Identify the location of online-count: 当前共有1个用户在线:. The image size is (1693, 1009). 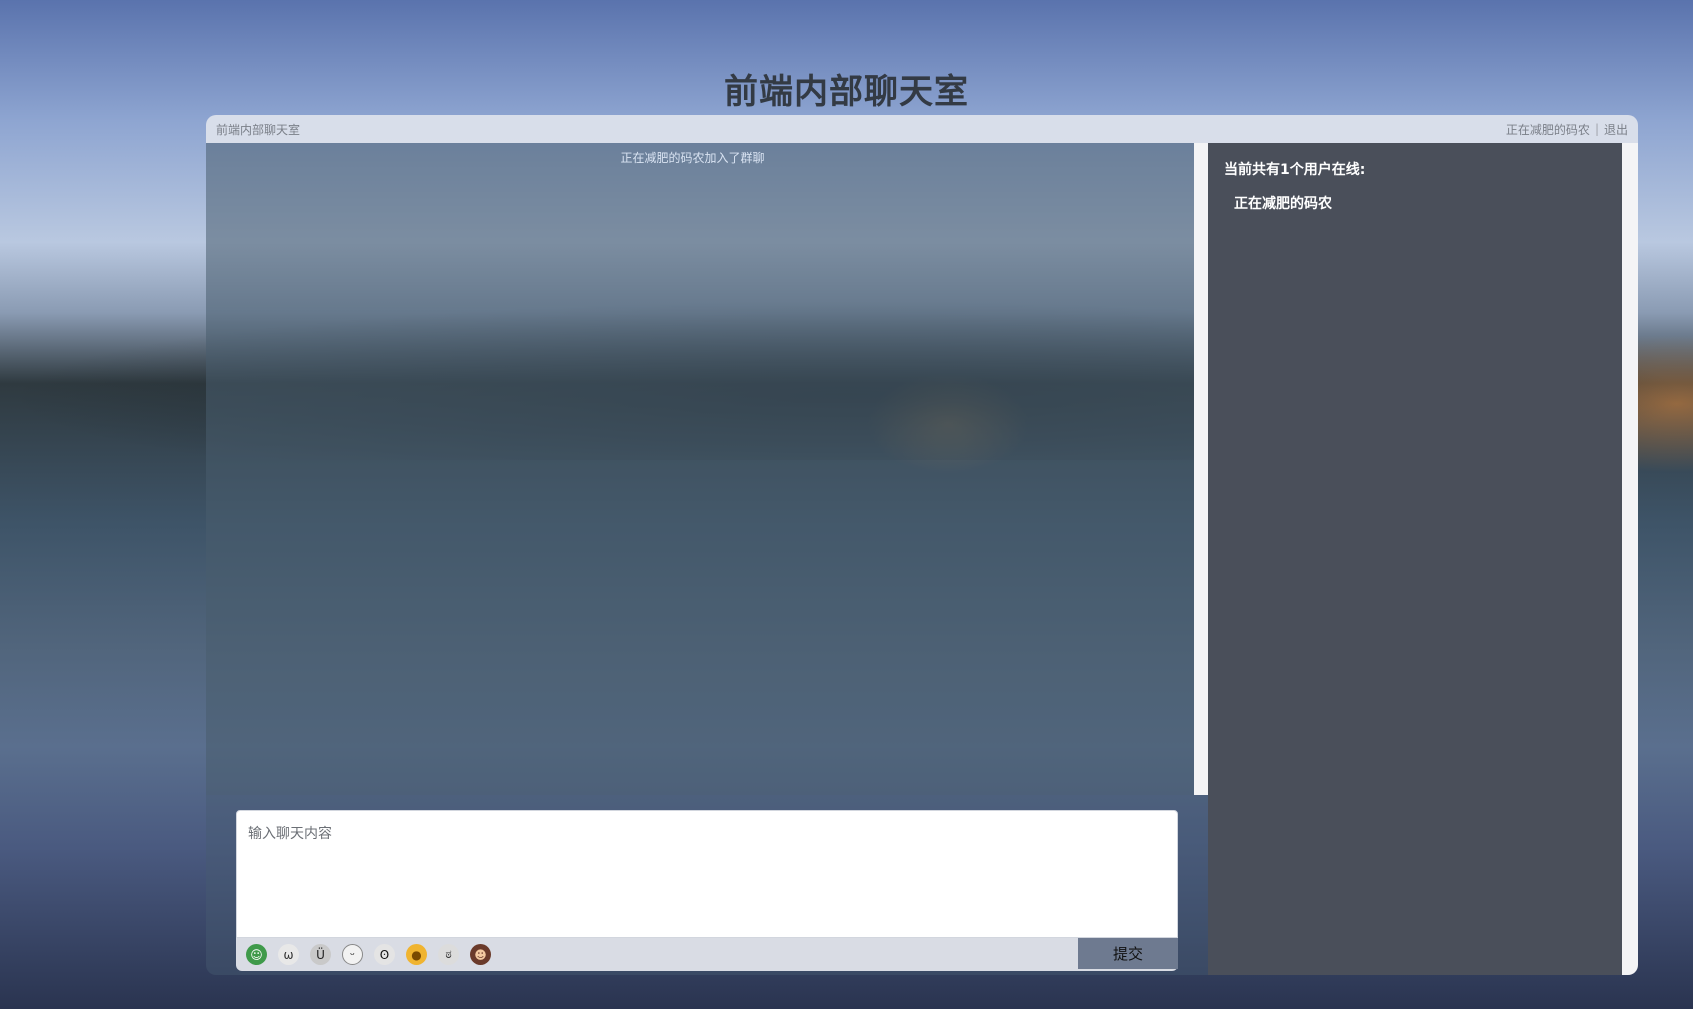
(1295, 170).